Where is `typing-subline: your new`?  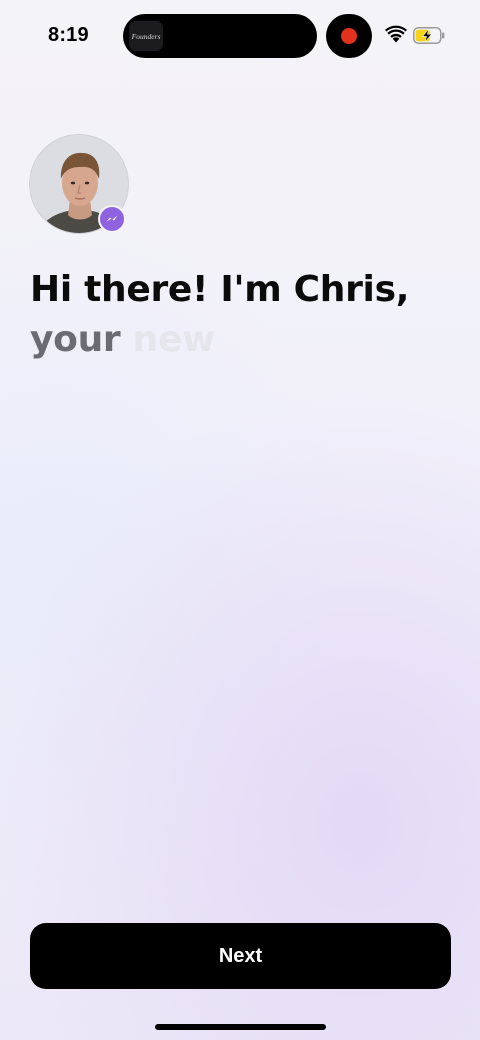 typing-subline: your new is located at coordinates (240, 340).